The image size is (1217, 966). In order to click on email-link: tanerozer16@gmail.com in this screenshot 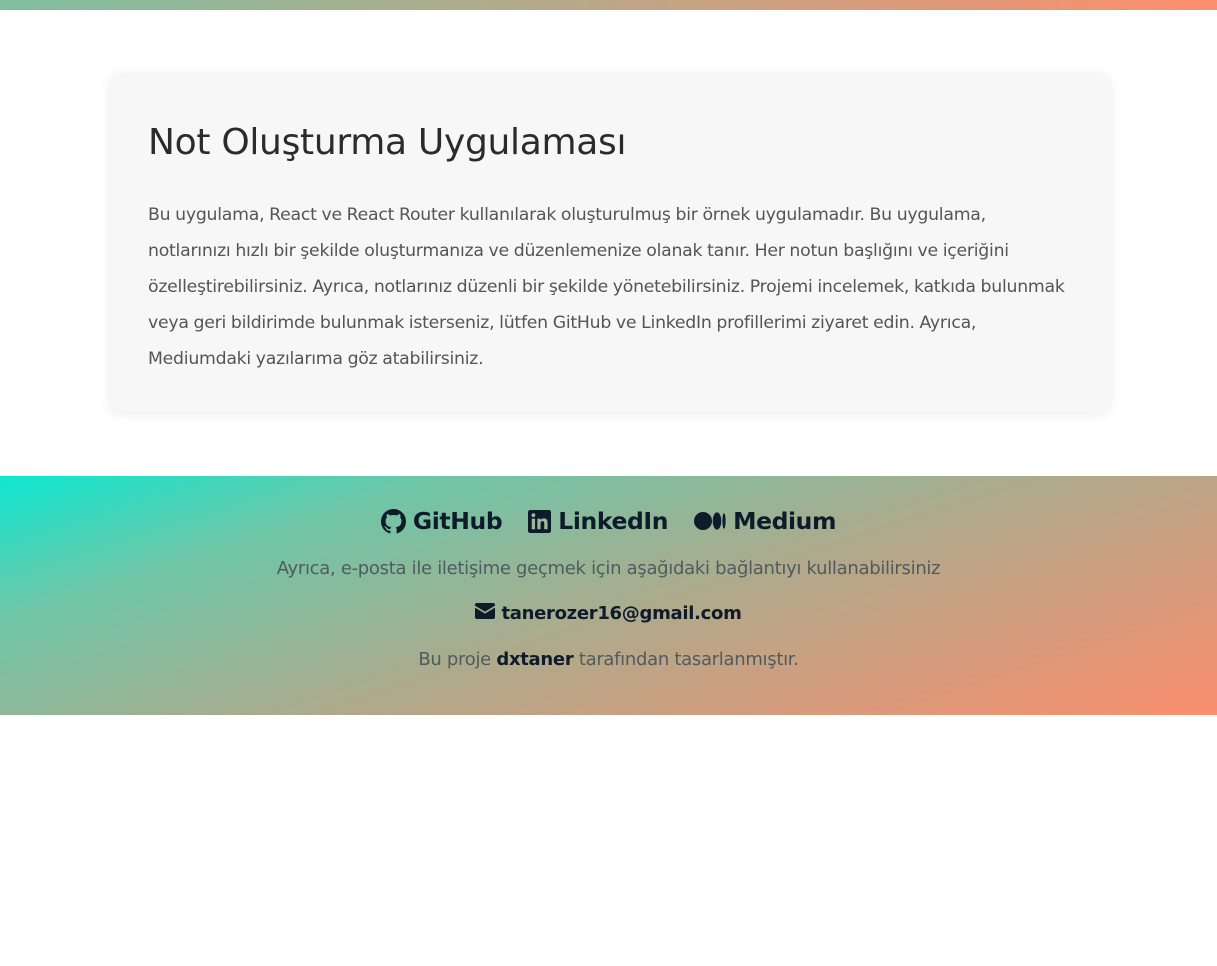, I will do `click(608, 613)`.